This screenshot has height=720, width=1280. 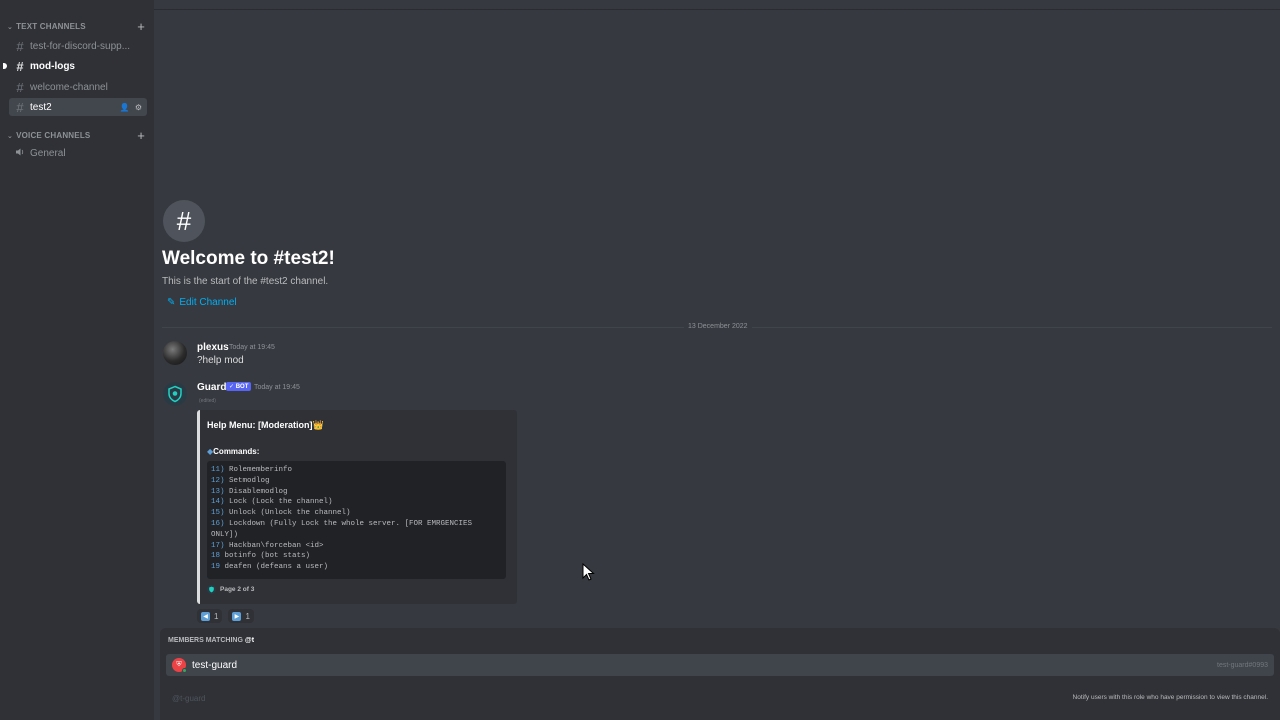 I want to click on category-label: VOICE CHANNELS, so click(x=53, y=135).